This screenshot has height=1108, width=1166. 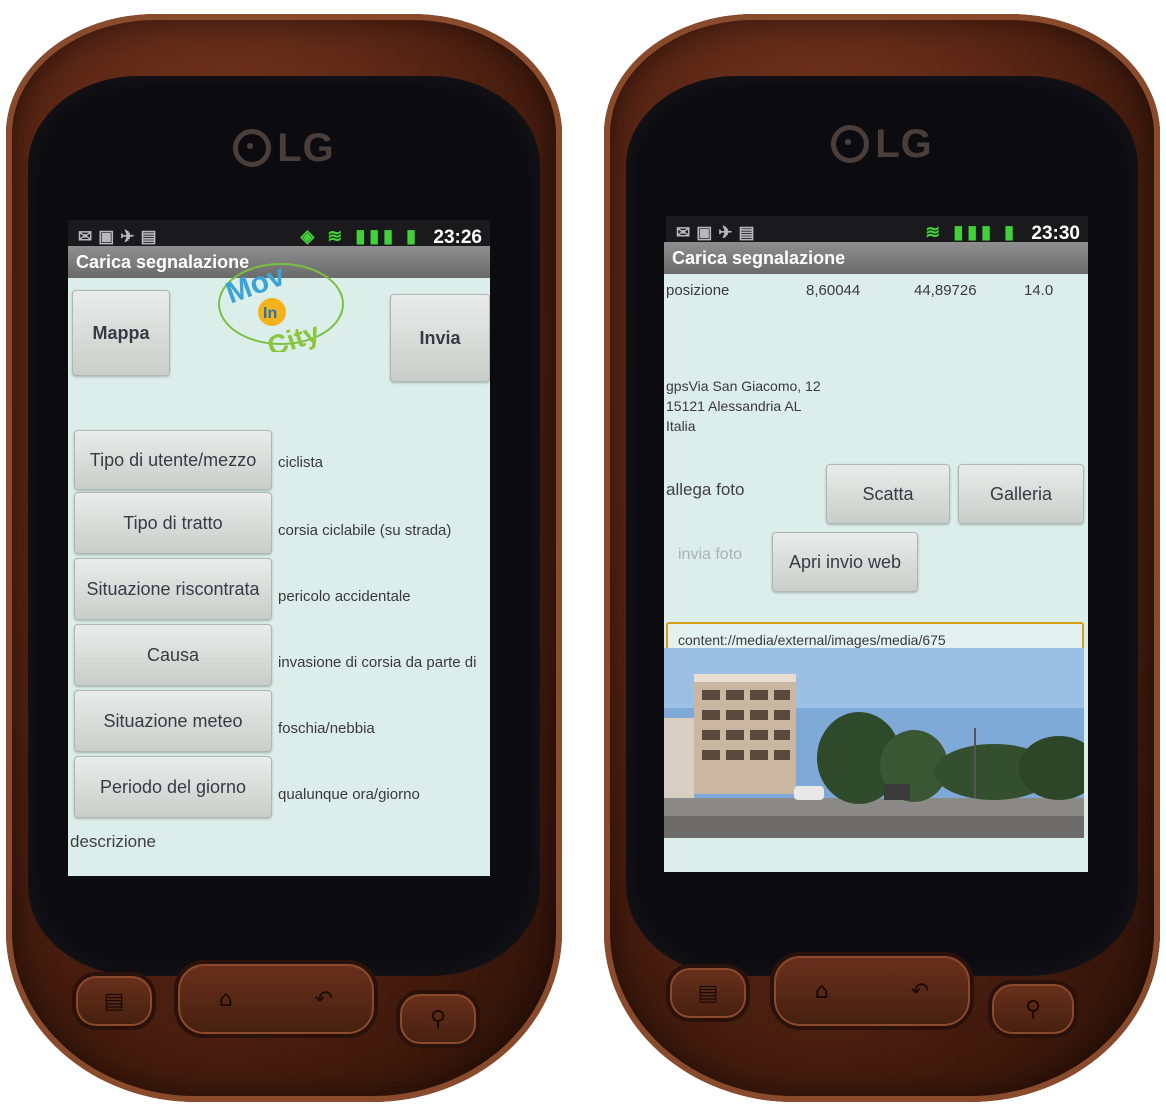 I want to click on signal-icons: ◈ ≋ ▮▮▮ ▮, so click(x=360, y=236).